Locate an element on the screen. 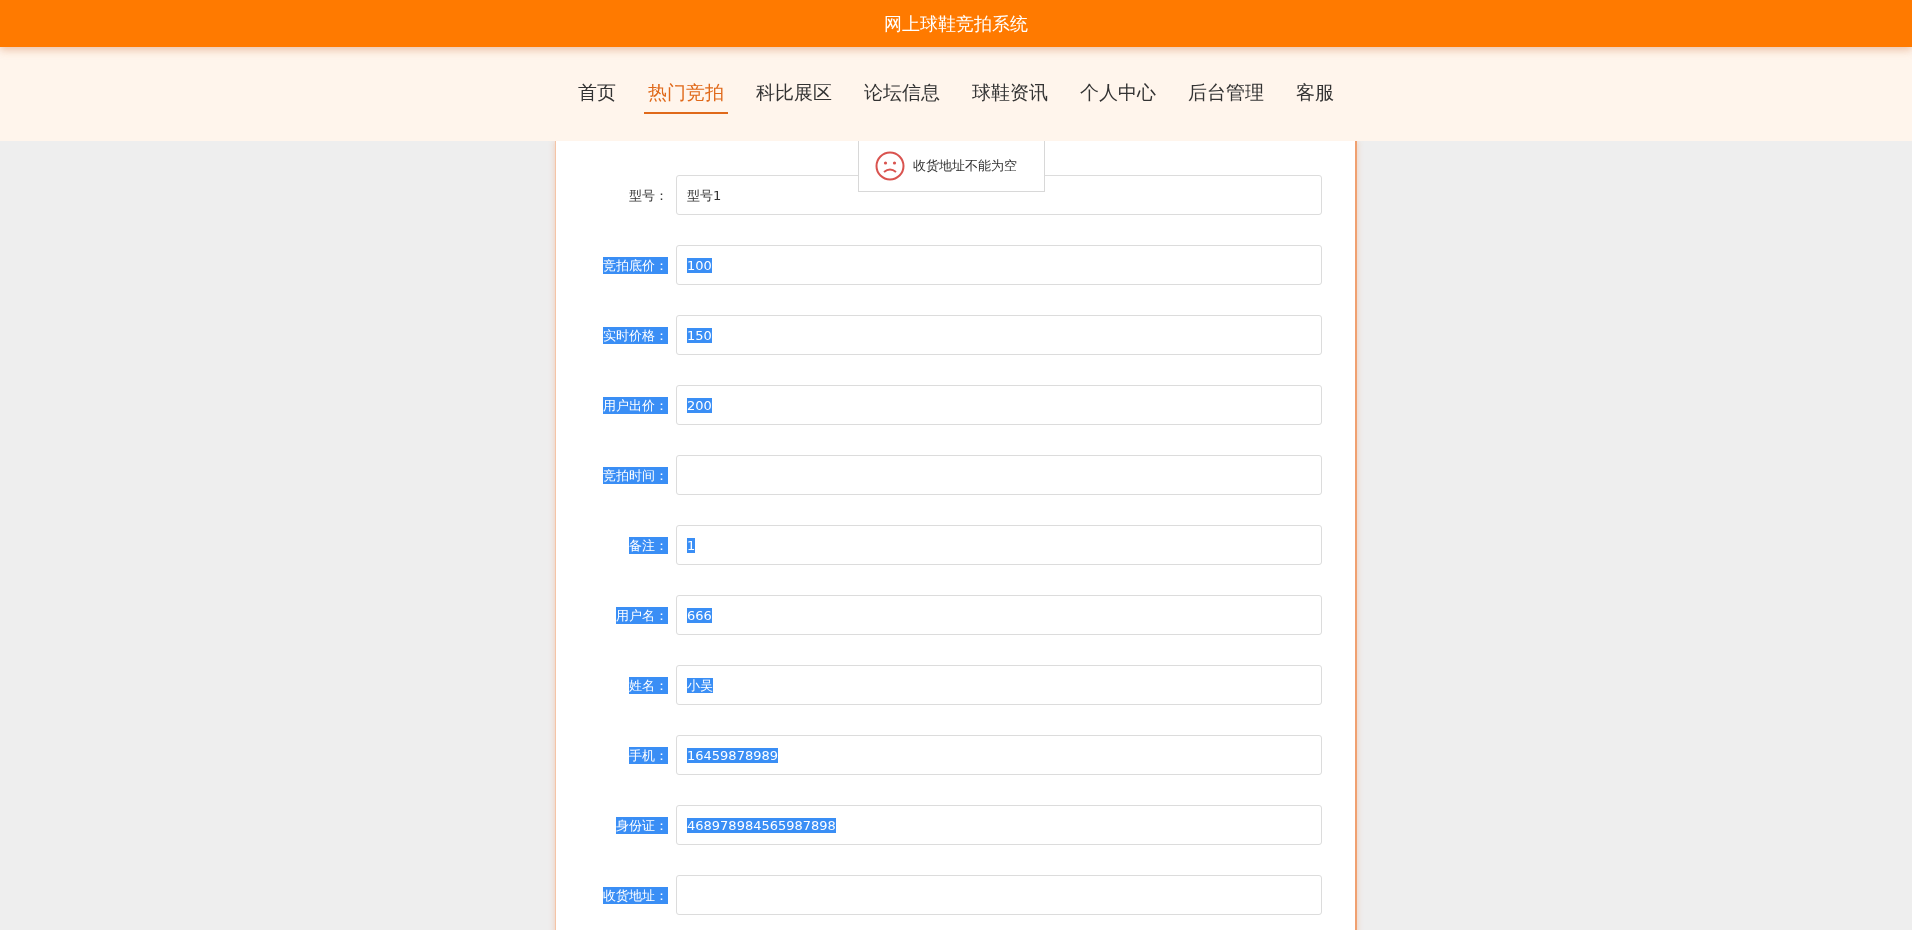  field-label: 用户出价： is located at coordinates (635, 405).